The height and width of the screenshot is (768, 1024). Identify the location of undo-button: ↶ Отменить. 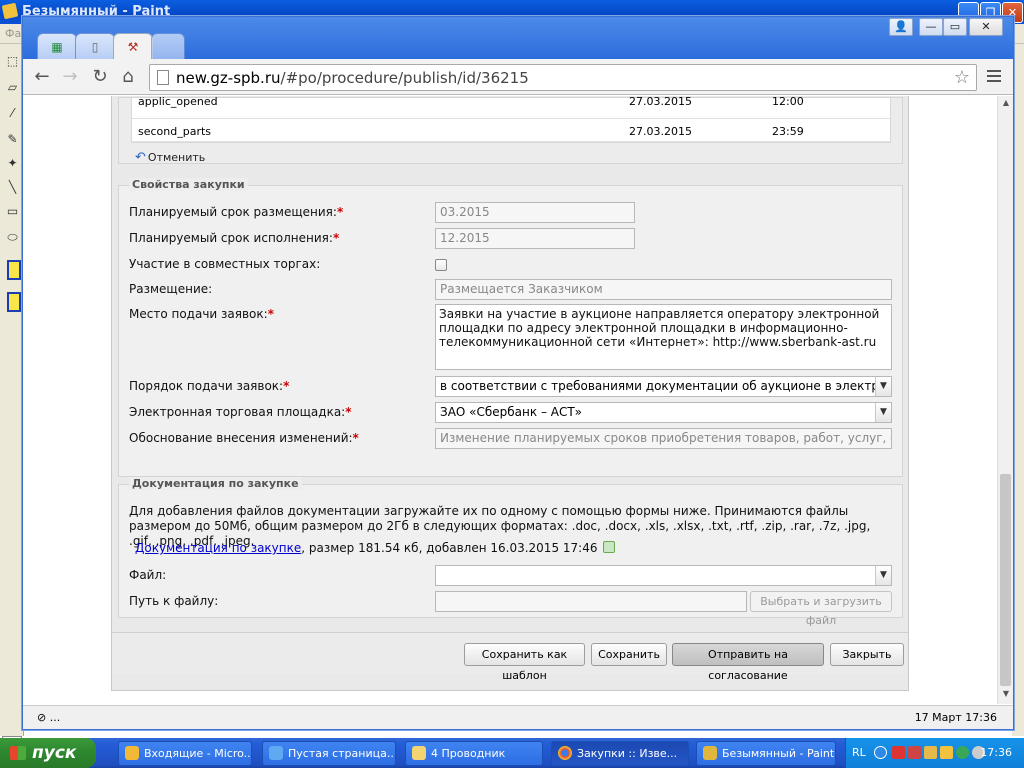
(170, 157).